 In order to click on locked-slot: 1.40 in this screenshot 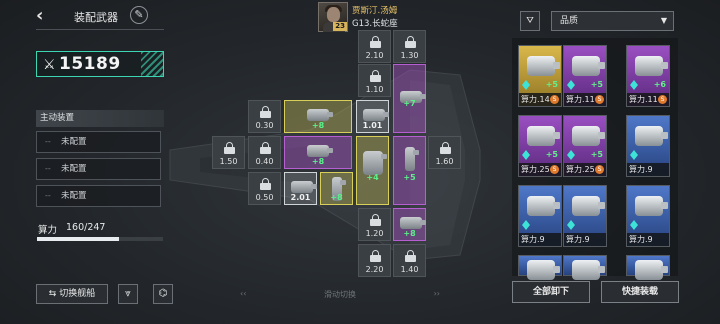, I will do `click(409, 260)`.